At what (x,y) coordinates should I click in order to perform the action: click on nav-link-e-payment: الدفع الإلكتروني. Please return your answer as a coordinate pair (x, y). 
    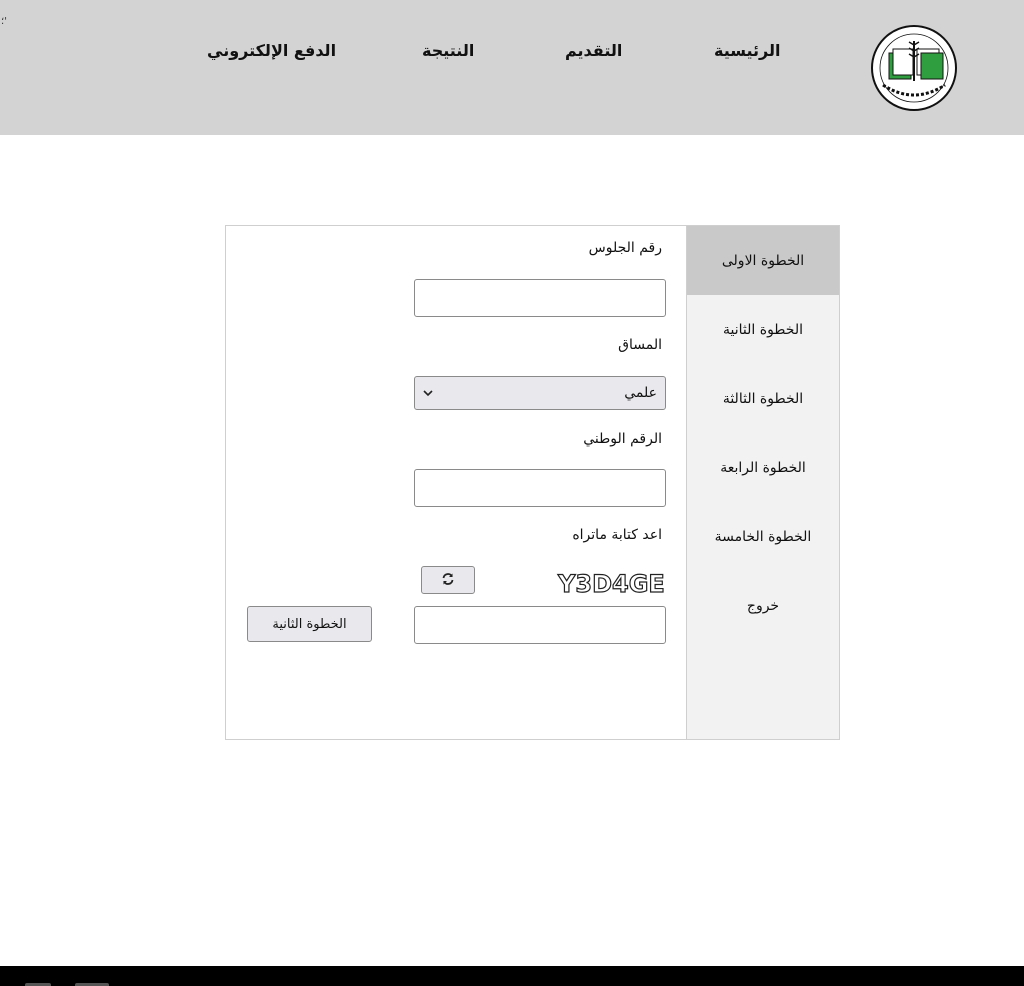
    Looking at the image, I should click on (271, 50).